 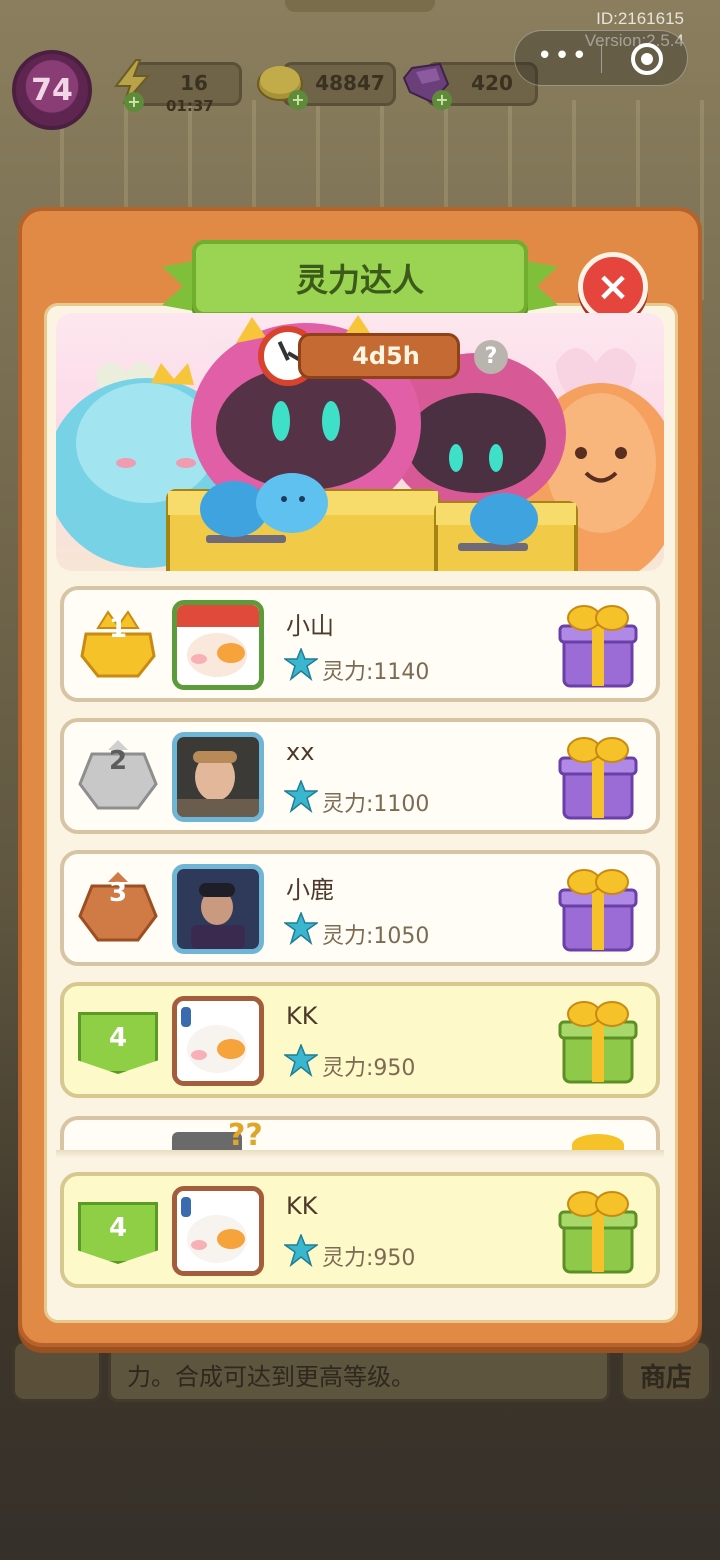 I want to click on player-level-badge: 74, so click(x=52, y=90).